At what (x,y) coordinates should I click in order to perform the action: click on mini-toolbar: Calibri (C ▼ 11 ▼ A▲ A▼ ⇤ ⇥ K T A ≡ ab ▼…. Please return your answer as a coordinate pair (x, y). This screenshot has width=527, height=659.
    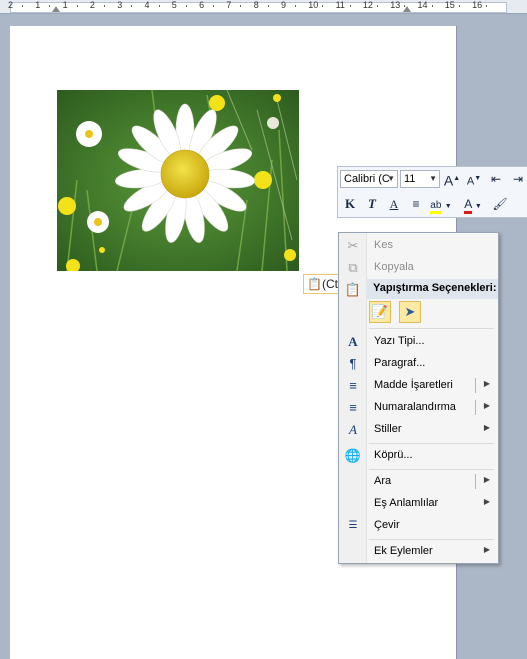
    Looking at the image, I should click on (432, 192).